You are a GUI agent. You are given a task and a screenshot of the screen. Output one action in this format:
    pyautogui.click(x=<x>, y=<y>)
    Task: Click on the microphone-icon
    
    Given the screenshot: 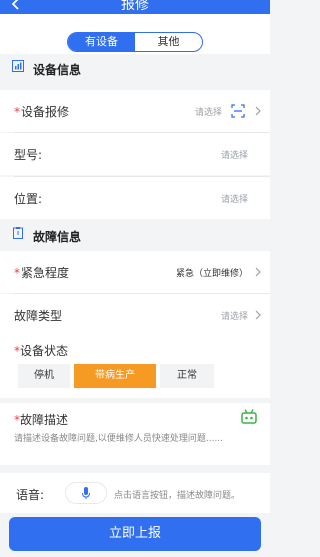 What is the action you would take?
    pyautogui.click(x=86, y=493)
    